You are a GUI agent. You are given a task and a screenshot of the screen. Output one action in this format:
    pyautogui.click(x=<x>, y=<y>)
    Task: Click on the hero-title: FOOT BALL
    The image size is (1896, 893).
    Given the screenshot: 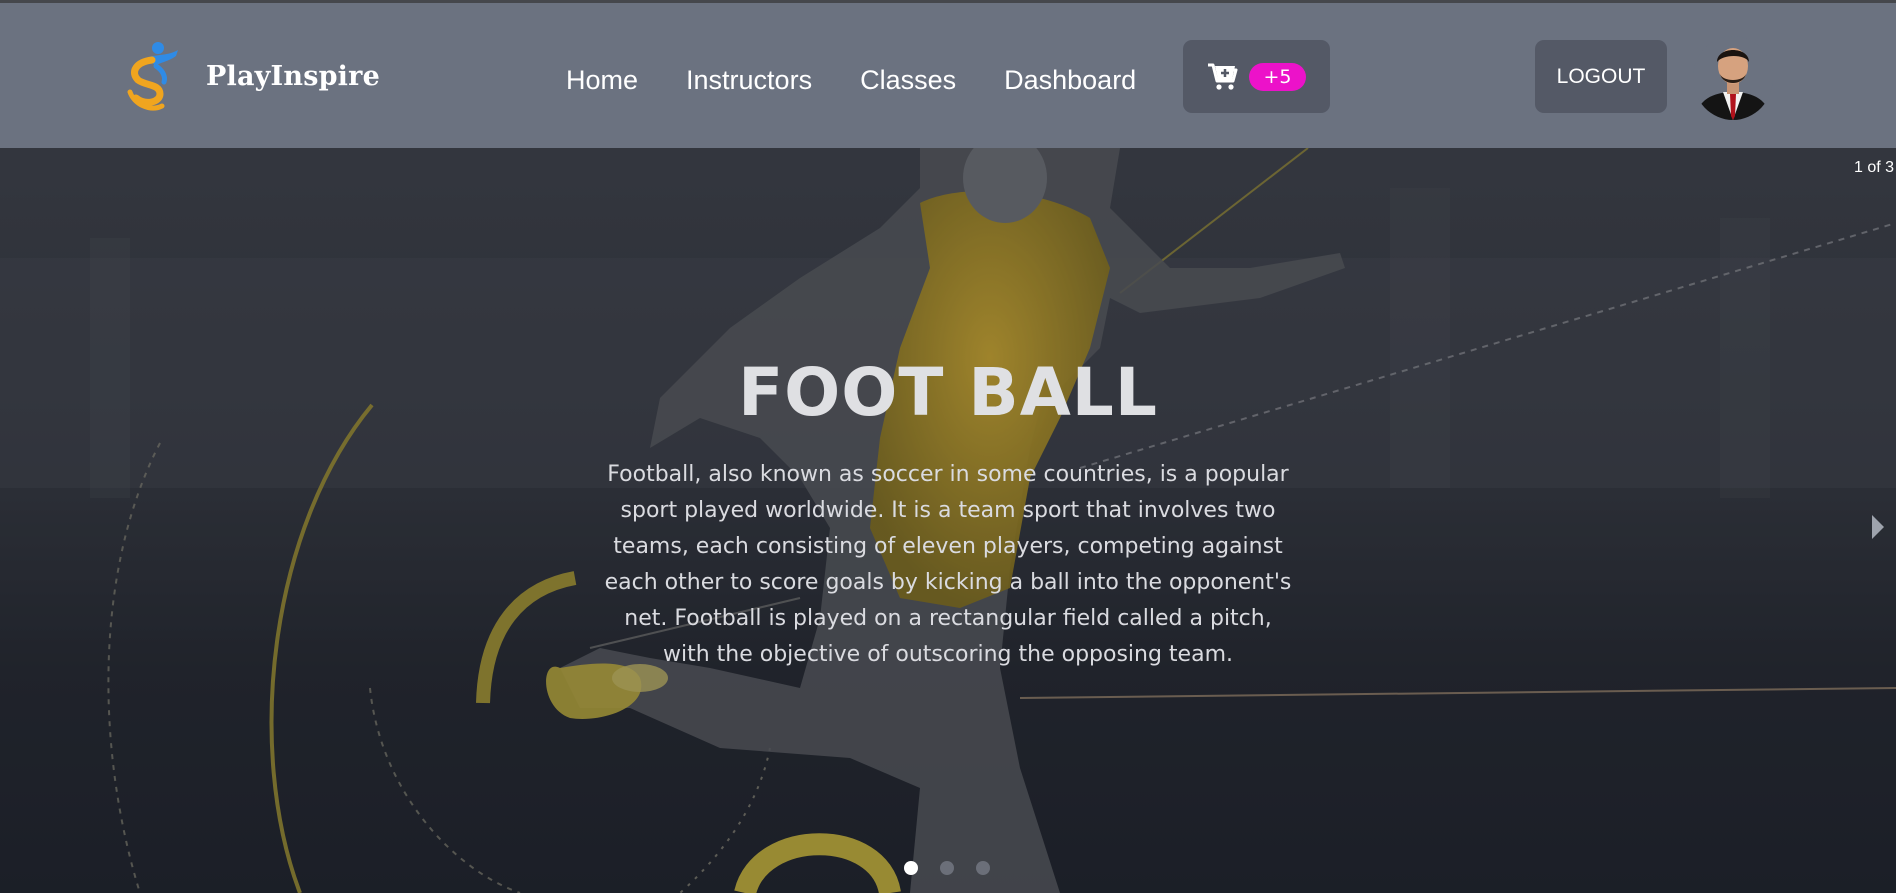 What is the action you would take?
    pyautogui.click(x=948, y=392)
    